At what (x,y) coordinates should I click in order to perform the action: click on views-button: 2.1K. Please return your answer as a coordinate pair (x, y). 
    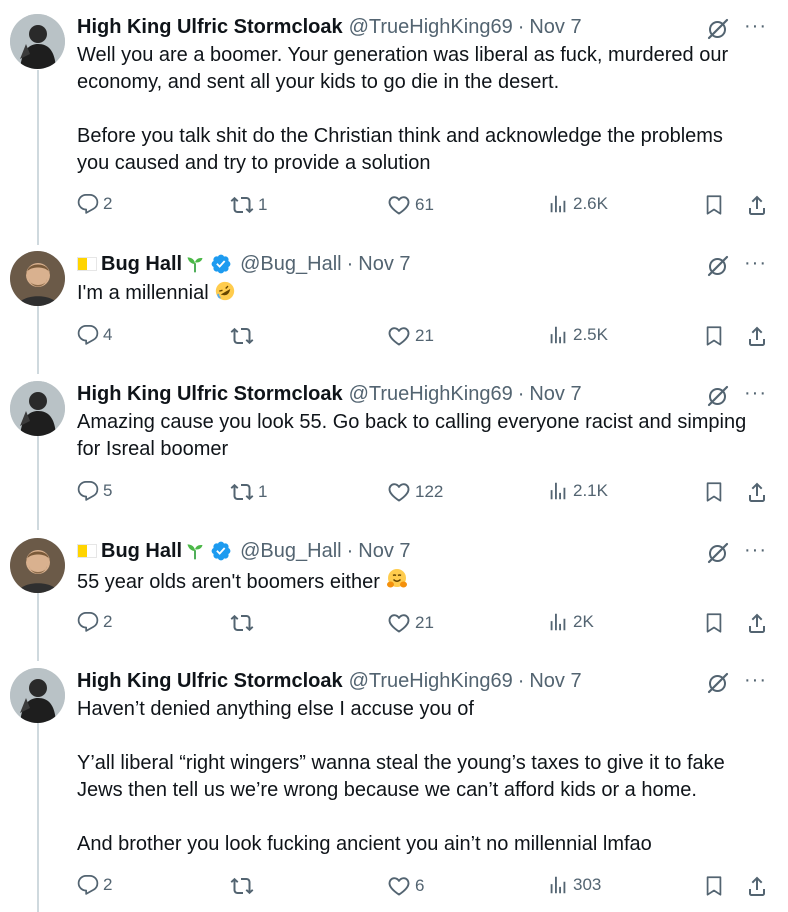
    Looking at the image, I should click on (577, 491).